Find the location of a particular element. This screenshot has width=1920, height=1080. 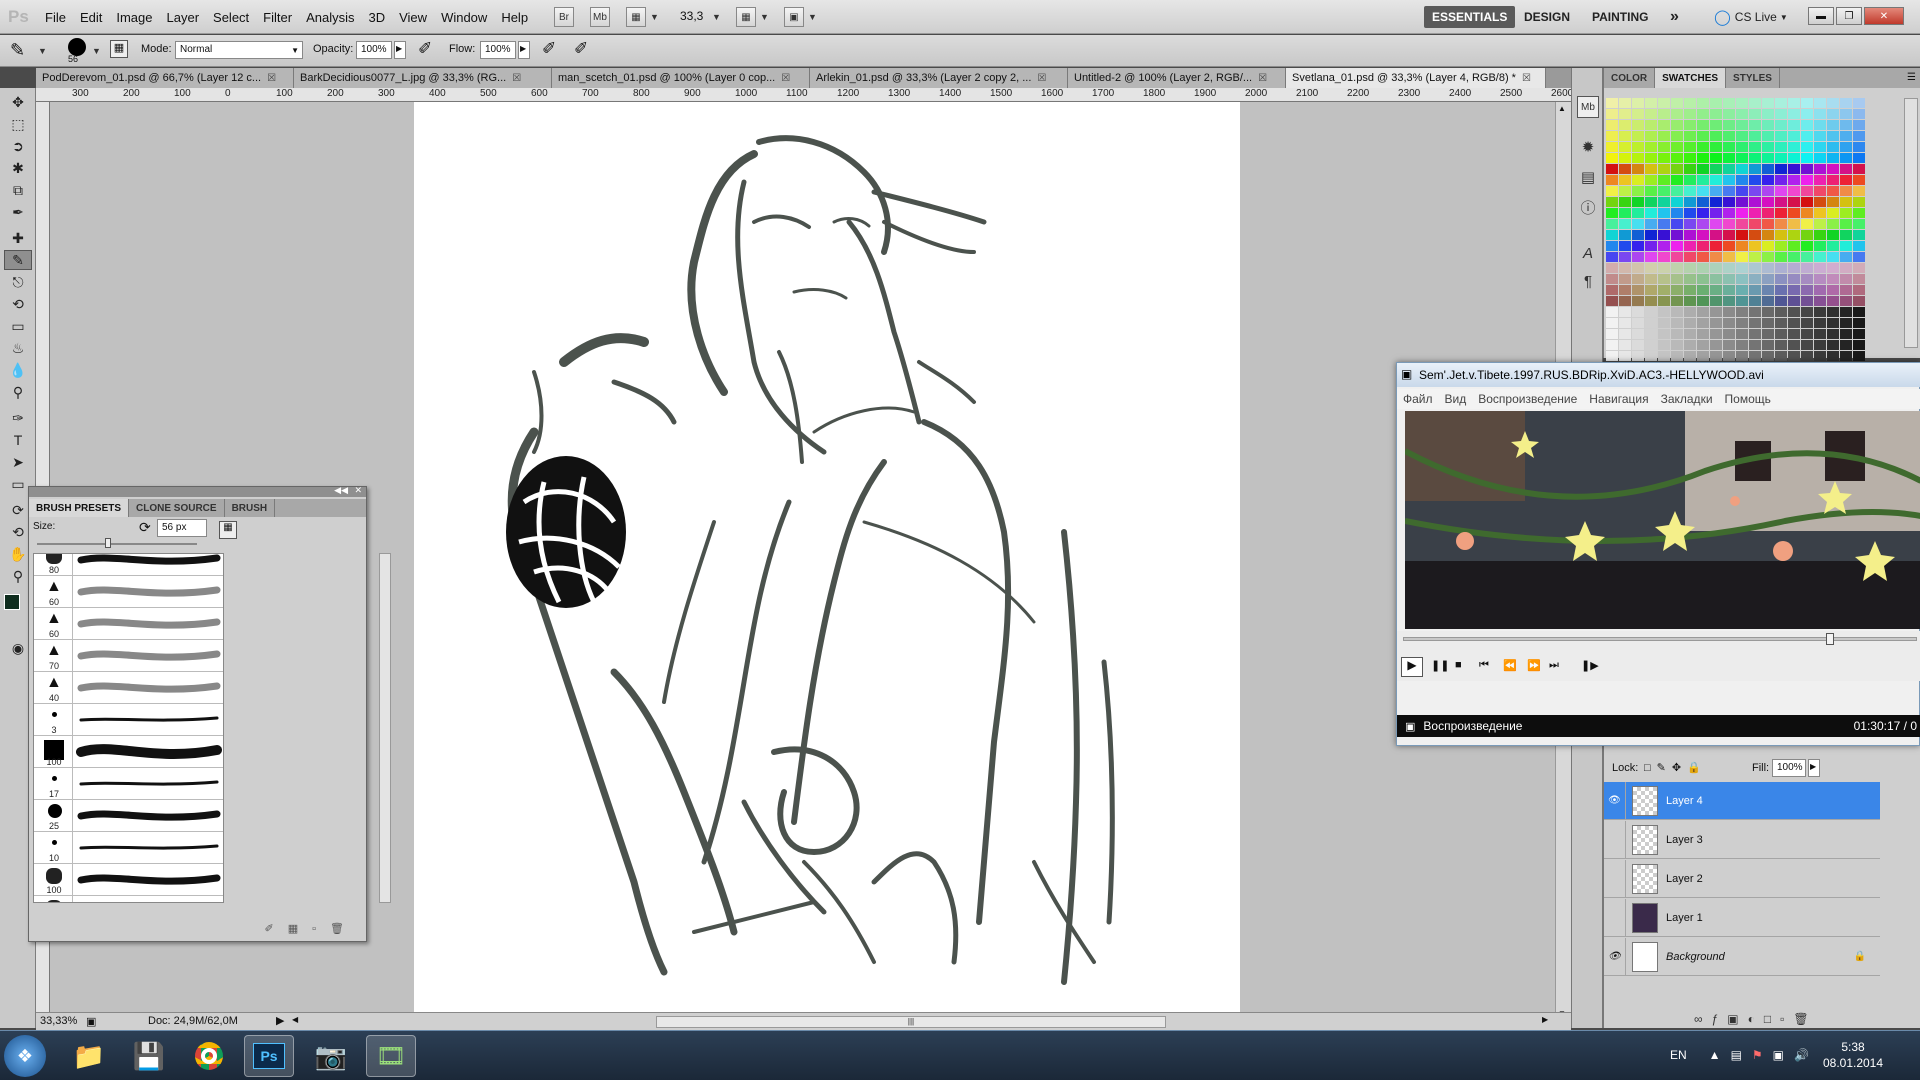

brush-preset-row: 100 is located at coordinates (128, 752).